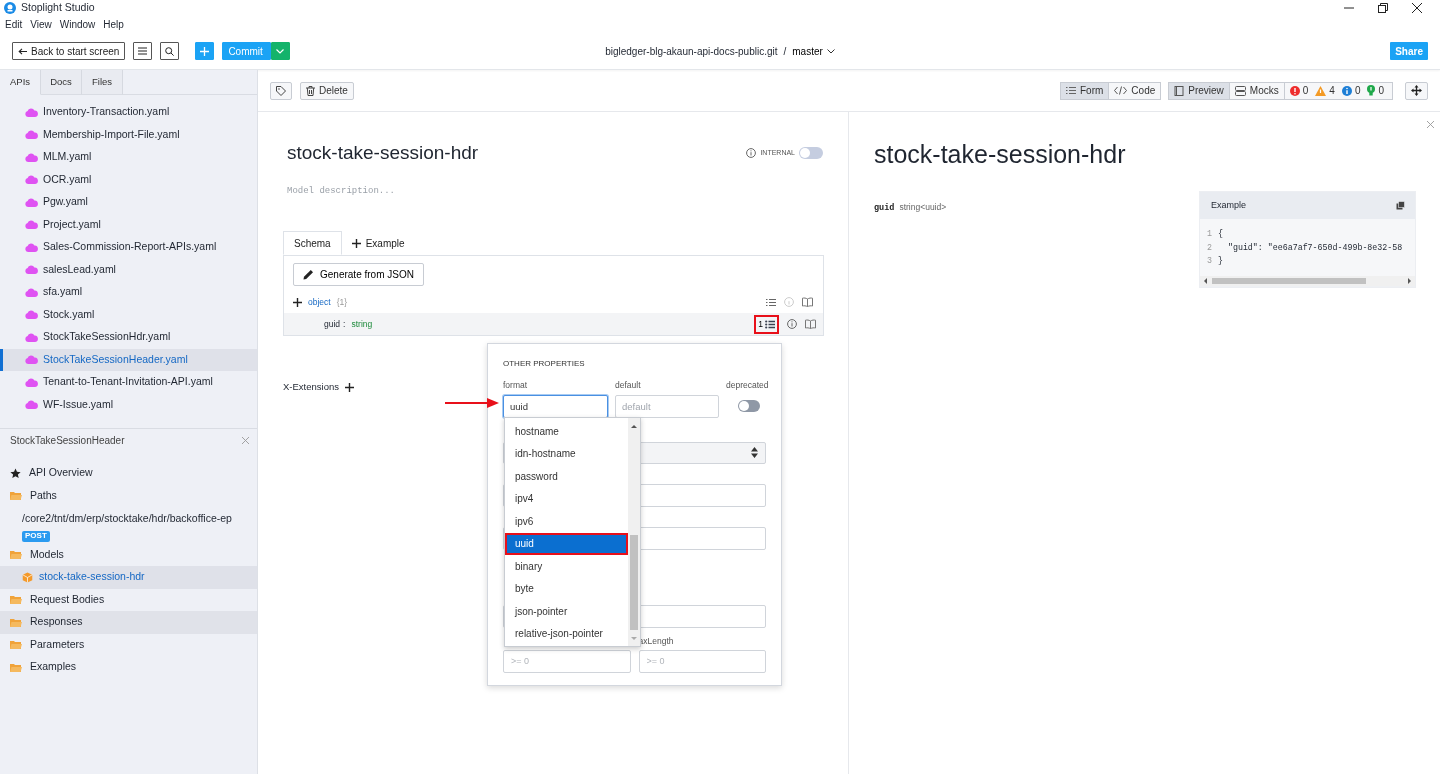 The image size is (1440, 774). What do you see at coordinates (58, 8) in the screenshot?
I see `window-title: Stoplight Studio` at bounding box center [58, 8].